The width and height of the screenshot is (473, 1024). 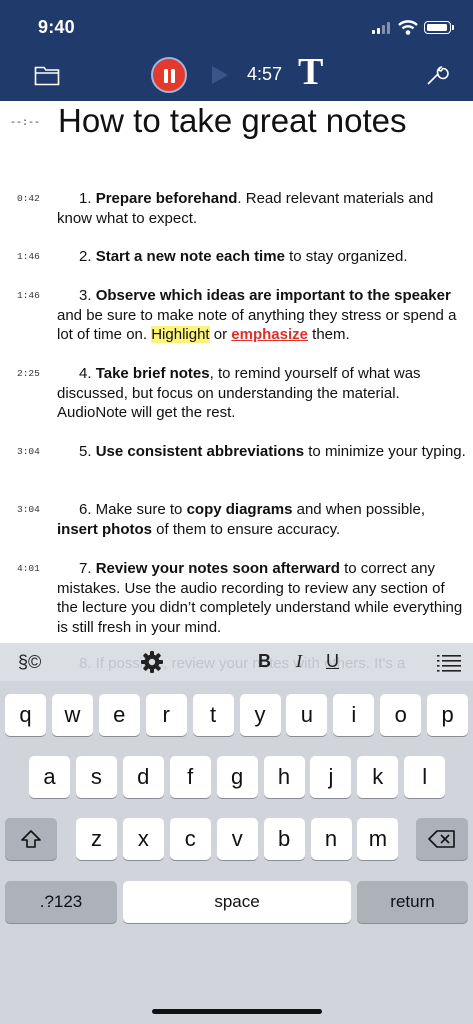 I want to click on key-x: x, so click(x=143, y=839).